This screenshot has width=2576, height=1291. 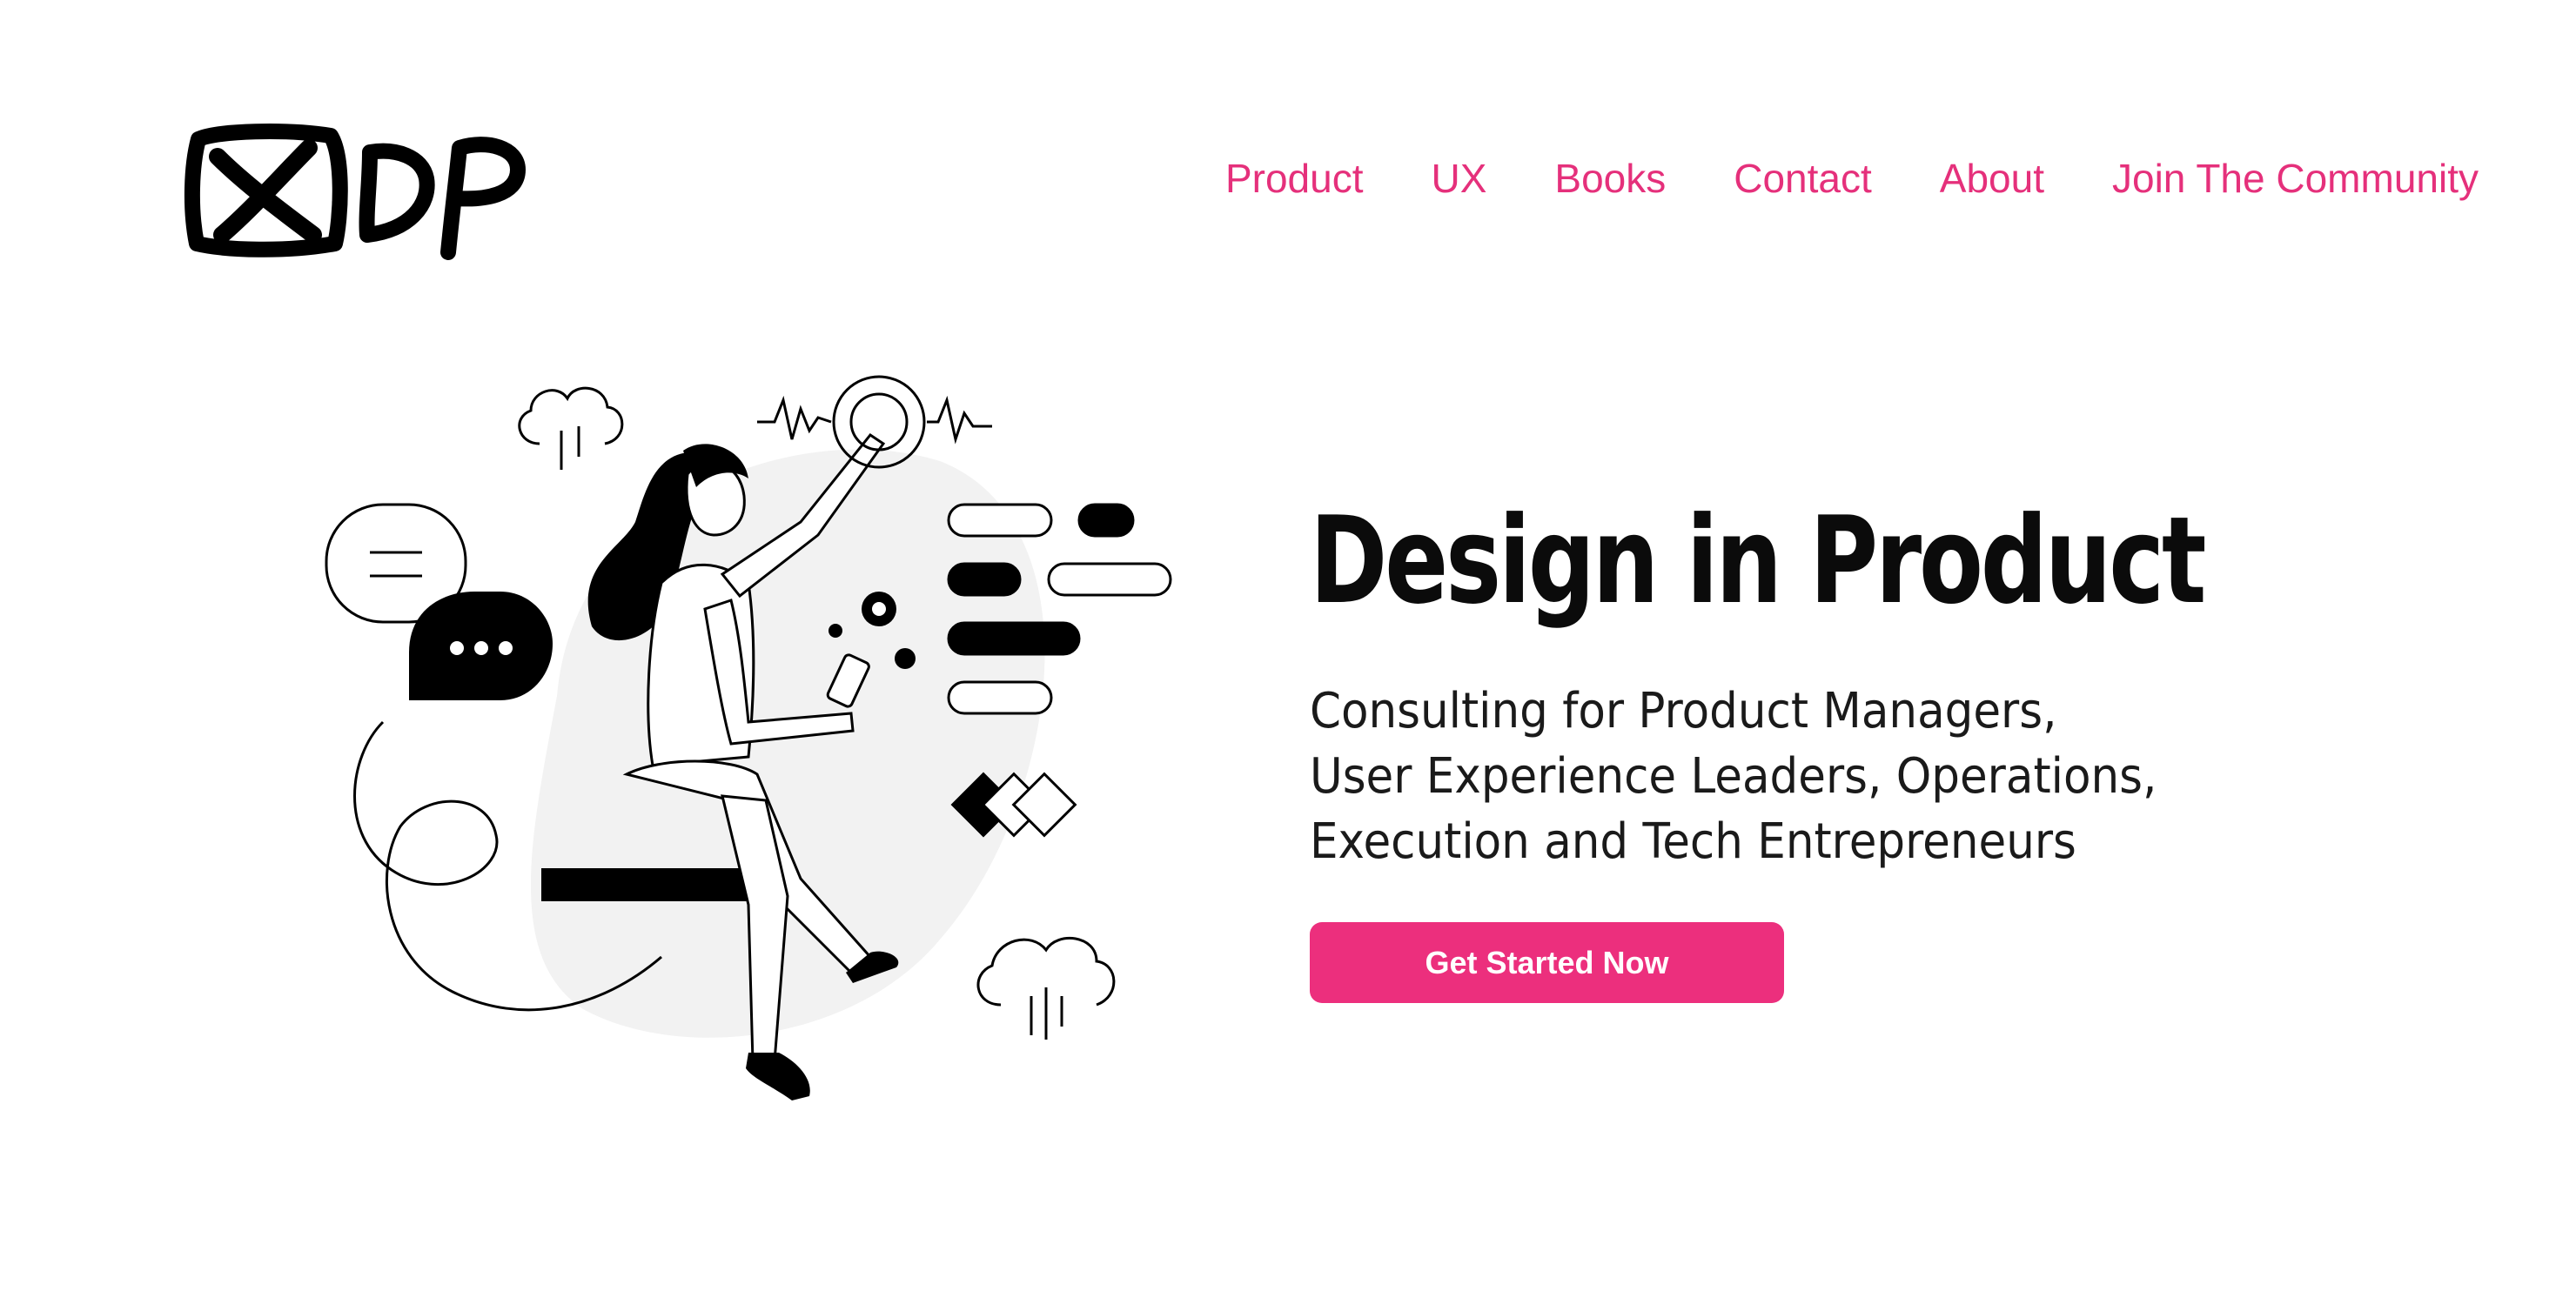 I want to click on hero-title: Design in Product, so click(x=1758, y=561).